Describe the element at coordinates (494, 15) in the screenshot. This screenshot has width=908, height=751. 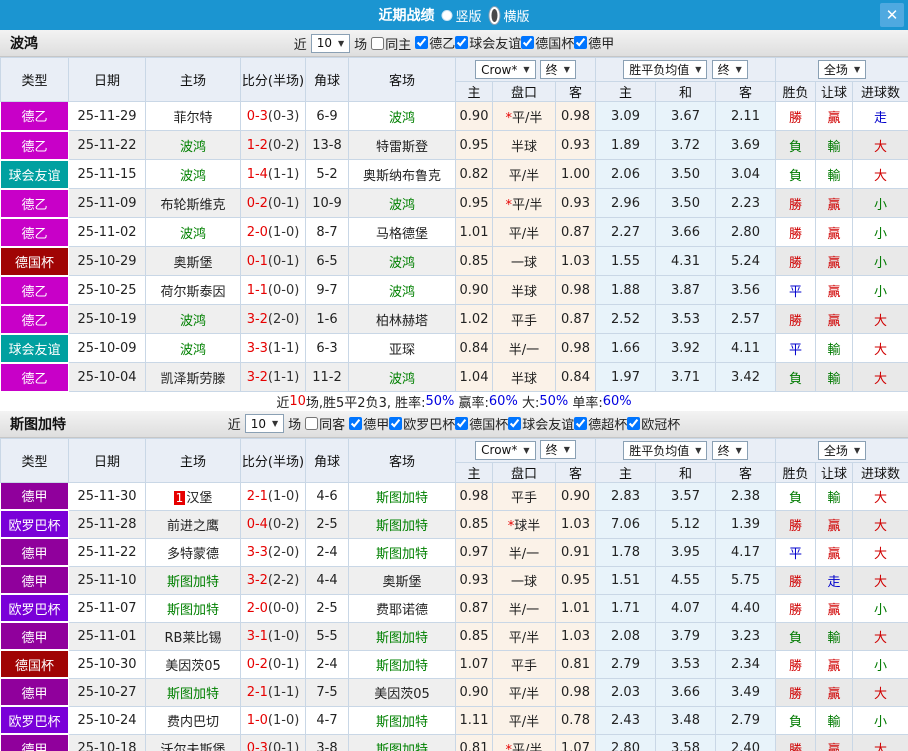
I see `radio-selected-icon` at that location.